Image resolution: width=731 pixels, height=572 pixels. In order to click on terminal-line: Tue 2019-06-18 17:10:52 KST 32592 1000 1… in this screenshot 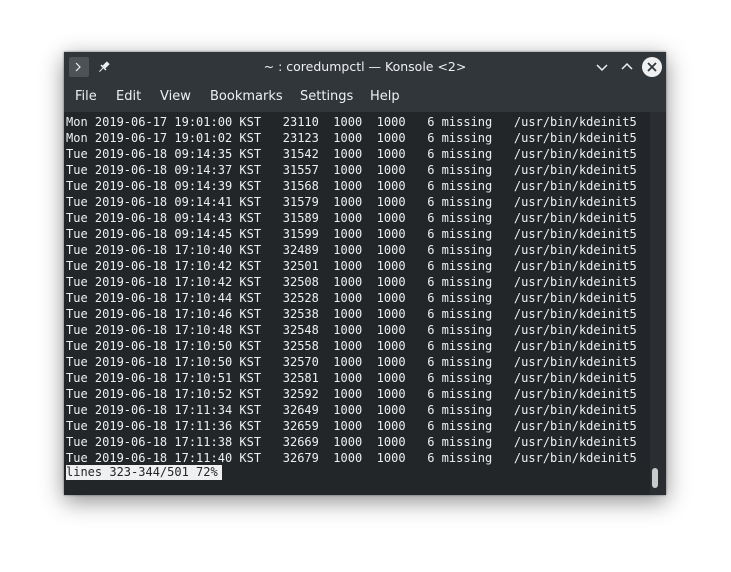, I will do `click(351, 394)`.